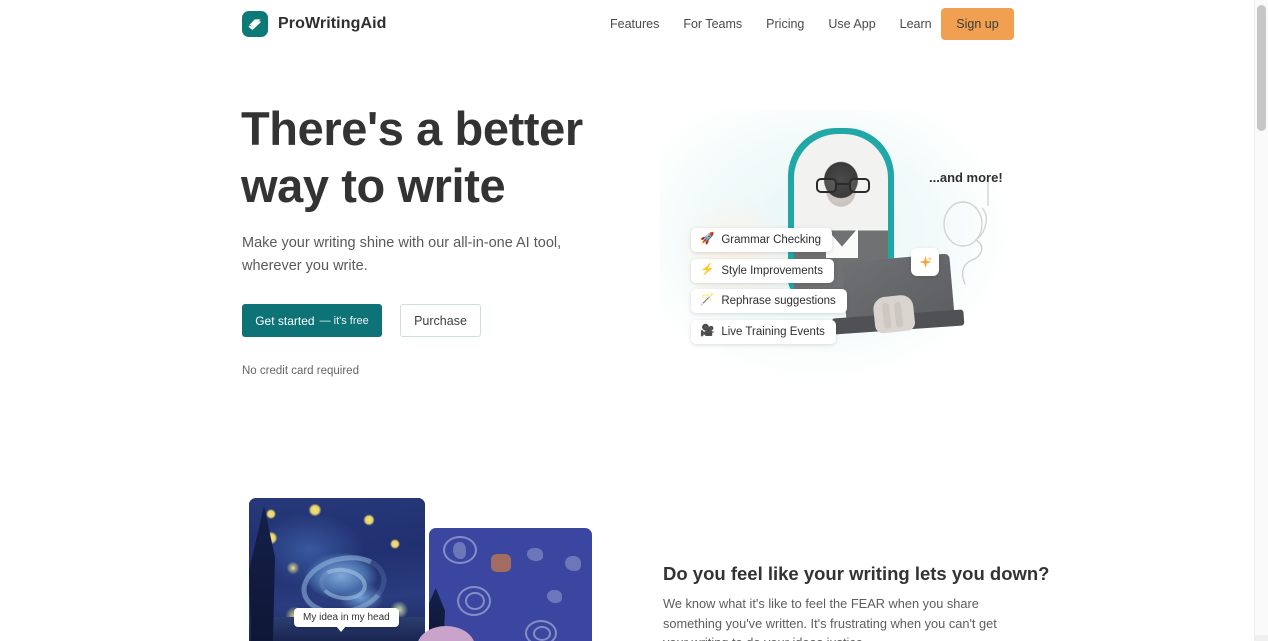  What do you see at coordinates (1261, 320) in the screenshot?
I see `page-scrollbar` at bounding box center [1261, 320].